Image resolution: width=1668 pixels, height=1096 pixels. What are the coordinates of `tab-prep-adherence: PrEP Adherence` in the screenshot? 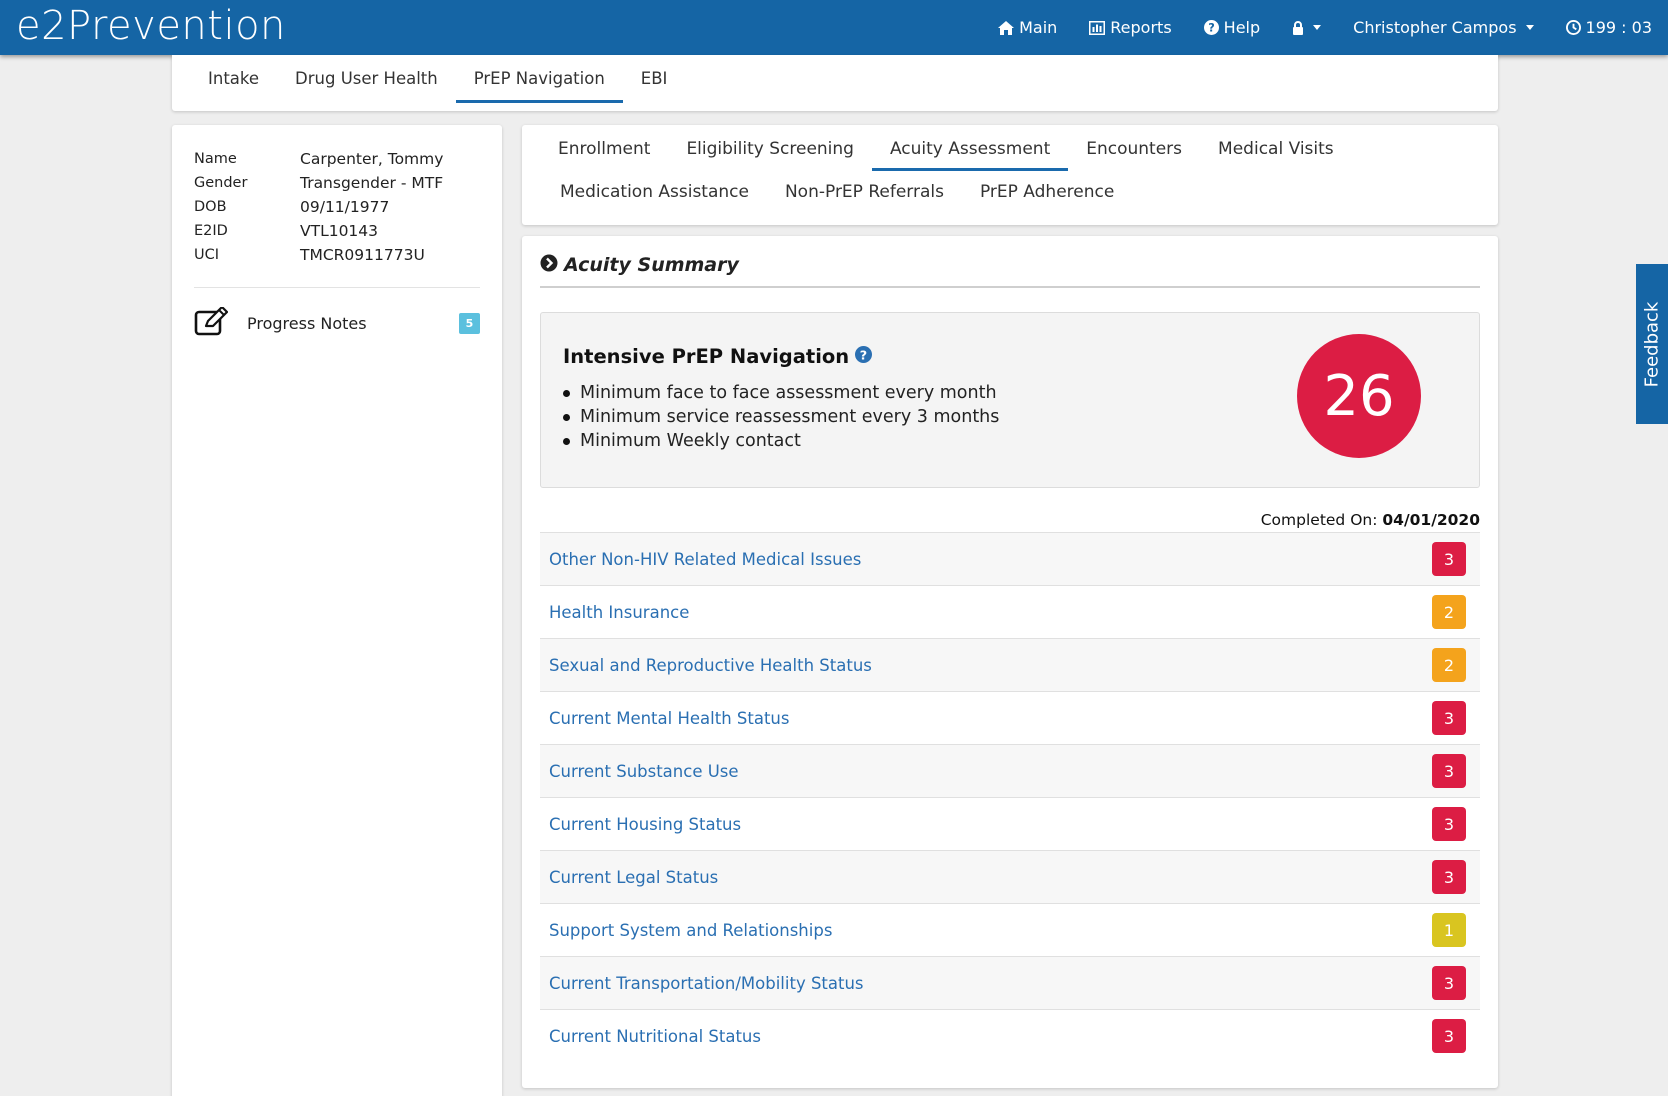 It's located at (1047, 198).